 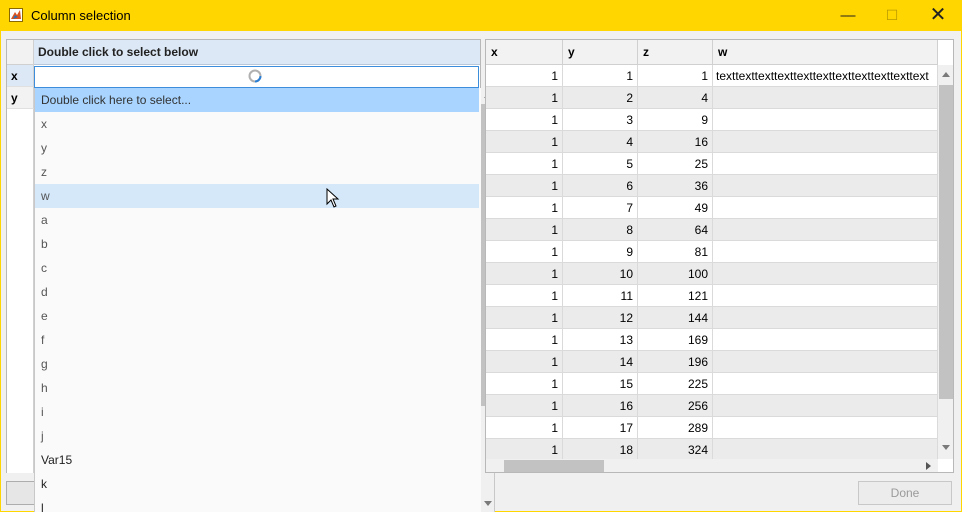 I want to click on table-cell: 225, so click(x=675, y=384).